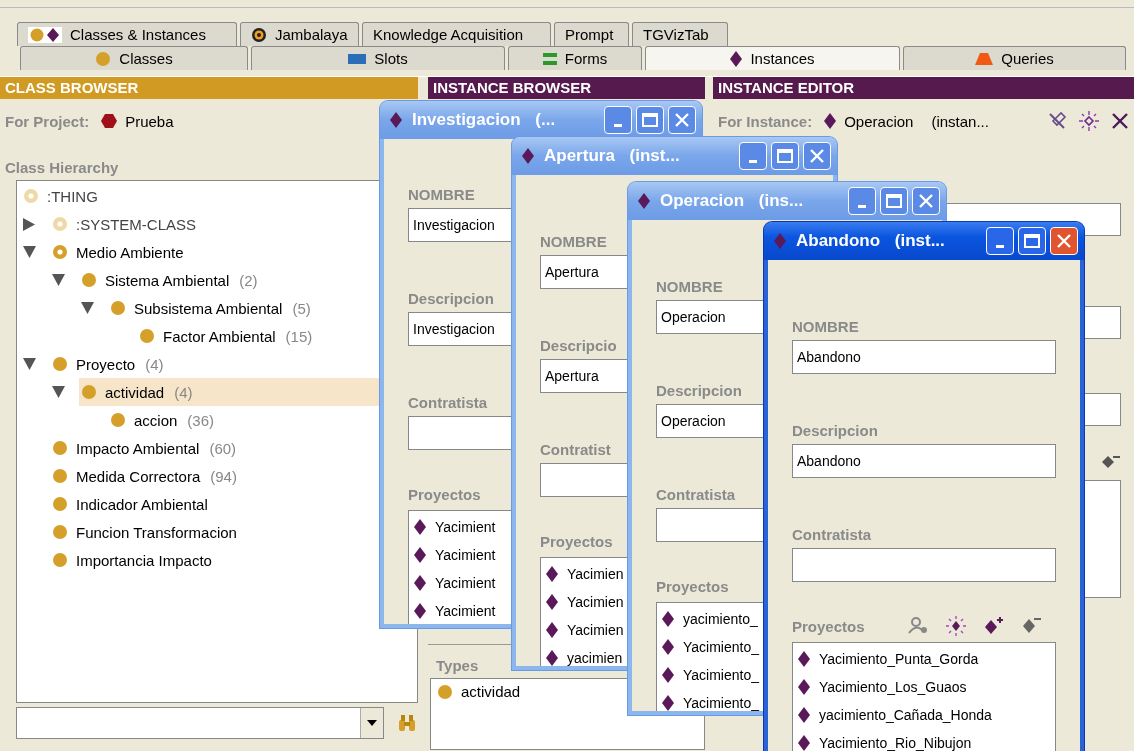  Describe the element at coordinates (62, 167) in the screenshot. I see `section-label: Class Hierarchy` at that location.